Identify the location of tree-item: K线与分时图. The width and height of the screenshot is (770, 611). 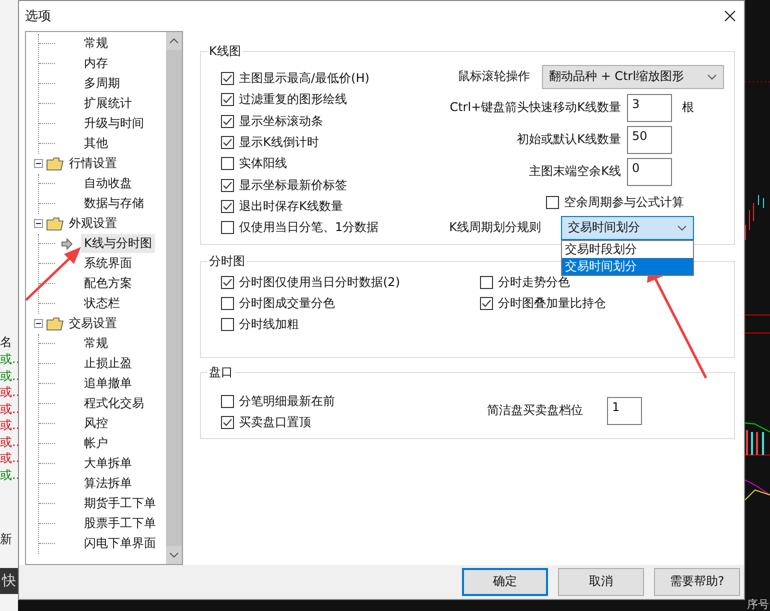
(118, 244).